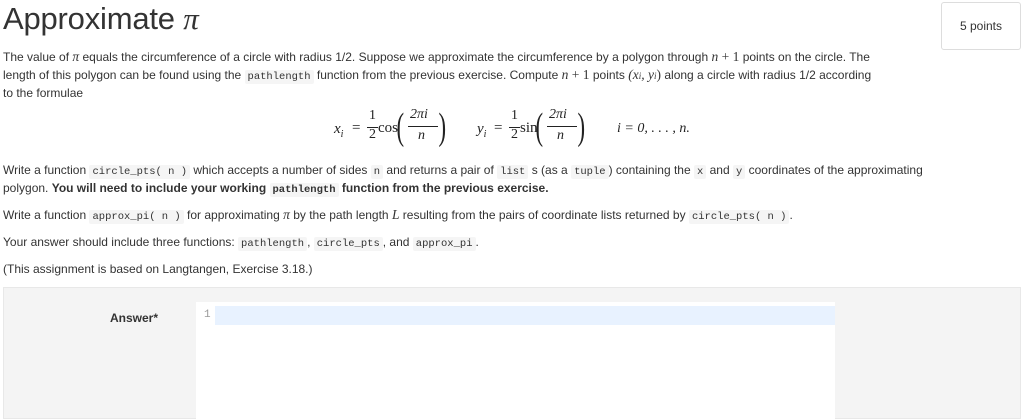 Image resolution: width=1024 pixels, height=419 pixels. I want to click on formula-half-num-2: 1, so click(514, 115).